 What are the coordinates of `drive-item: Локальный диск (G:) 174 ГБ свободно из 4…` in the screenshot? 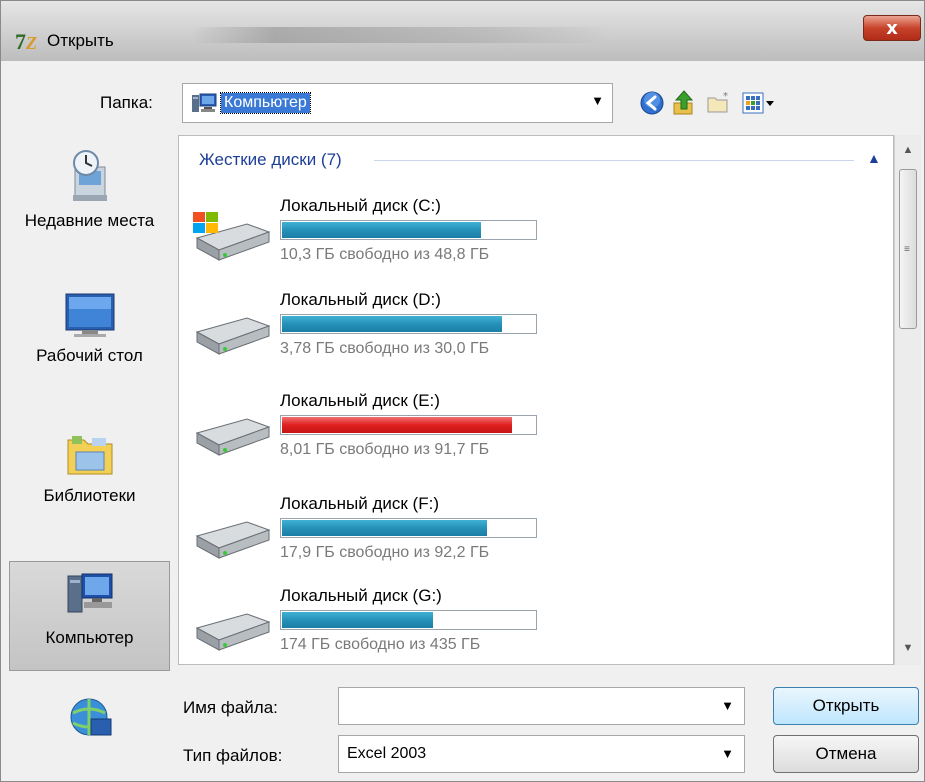 It's located at (529, 625).